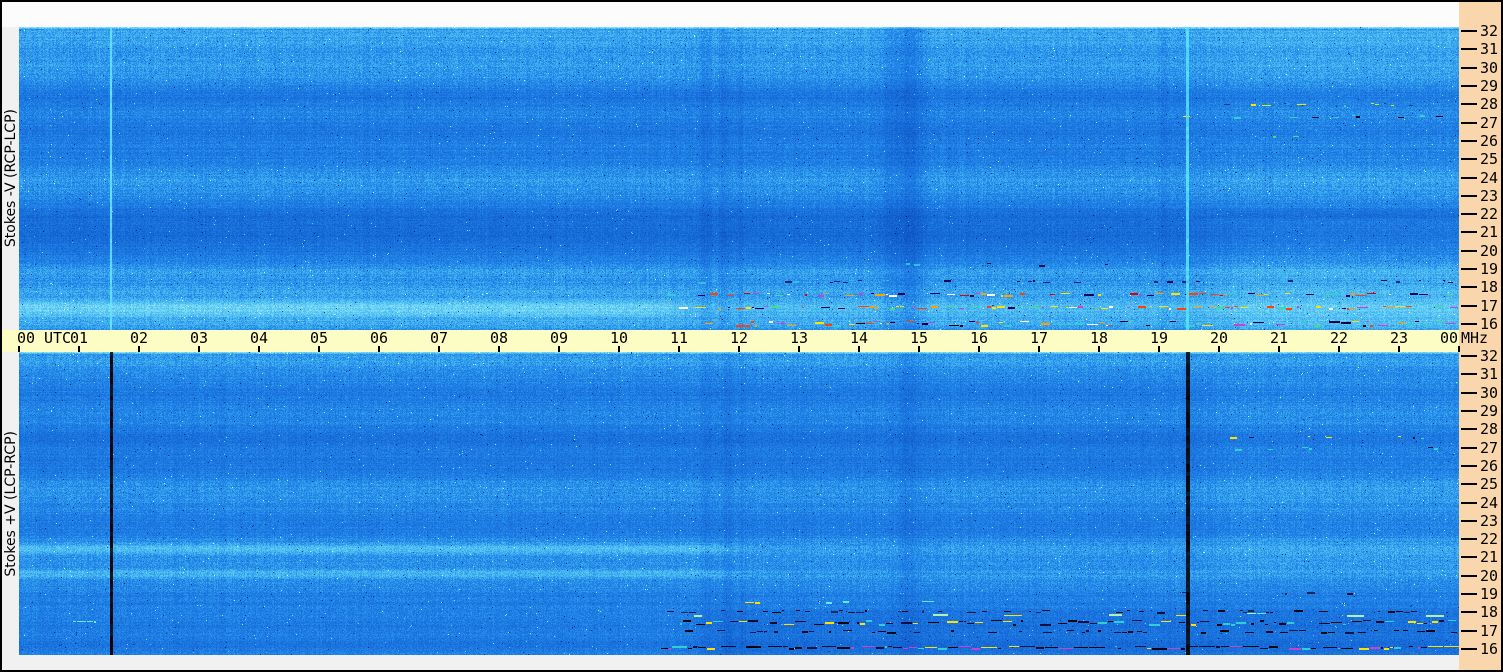 Image resolution: width=1503 pixels, height=672 pixels. Describe the element at coordinates (1279, 338) in the screenshot. I see `time-tick-label: 21` at that location.